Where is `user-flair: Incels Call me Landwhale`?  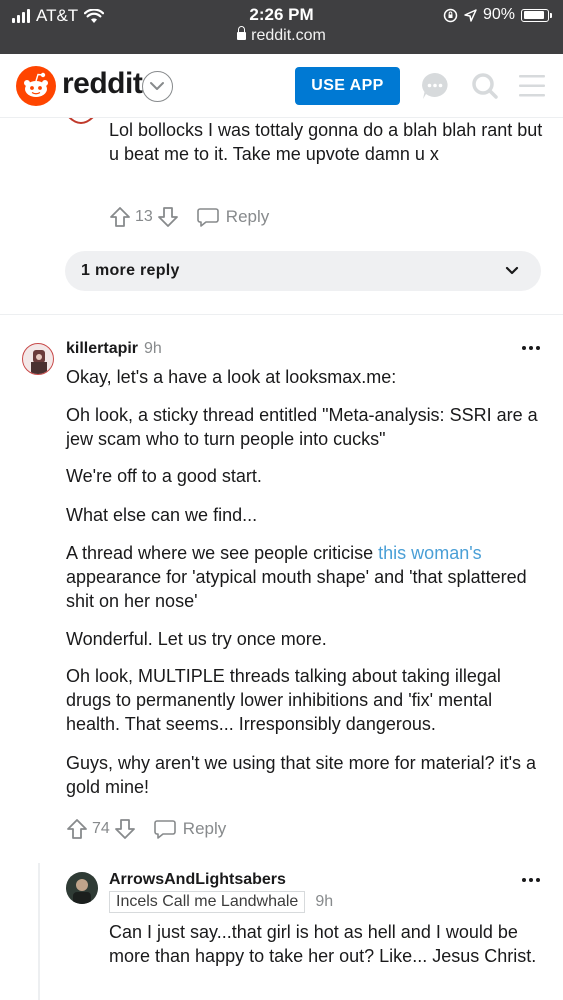 user-flair: Incels Call me Landwhale is located at coordinates (207, 902).